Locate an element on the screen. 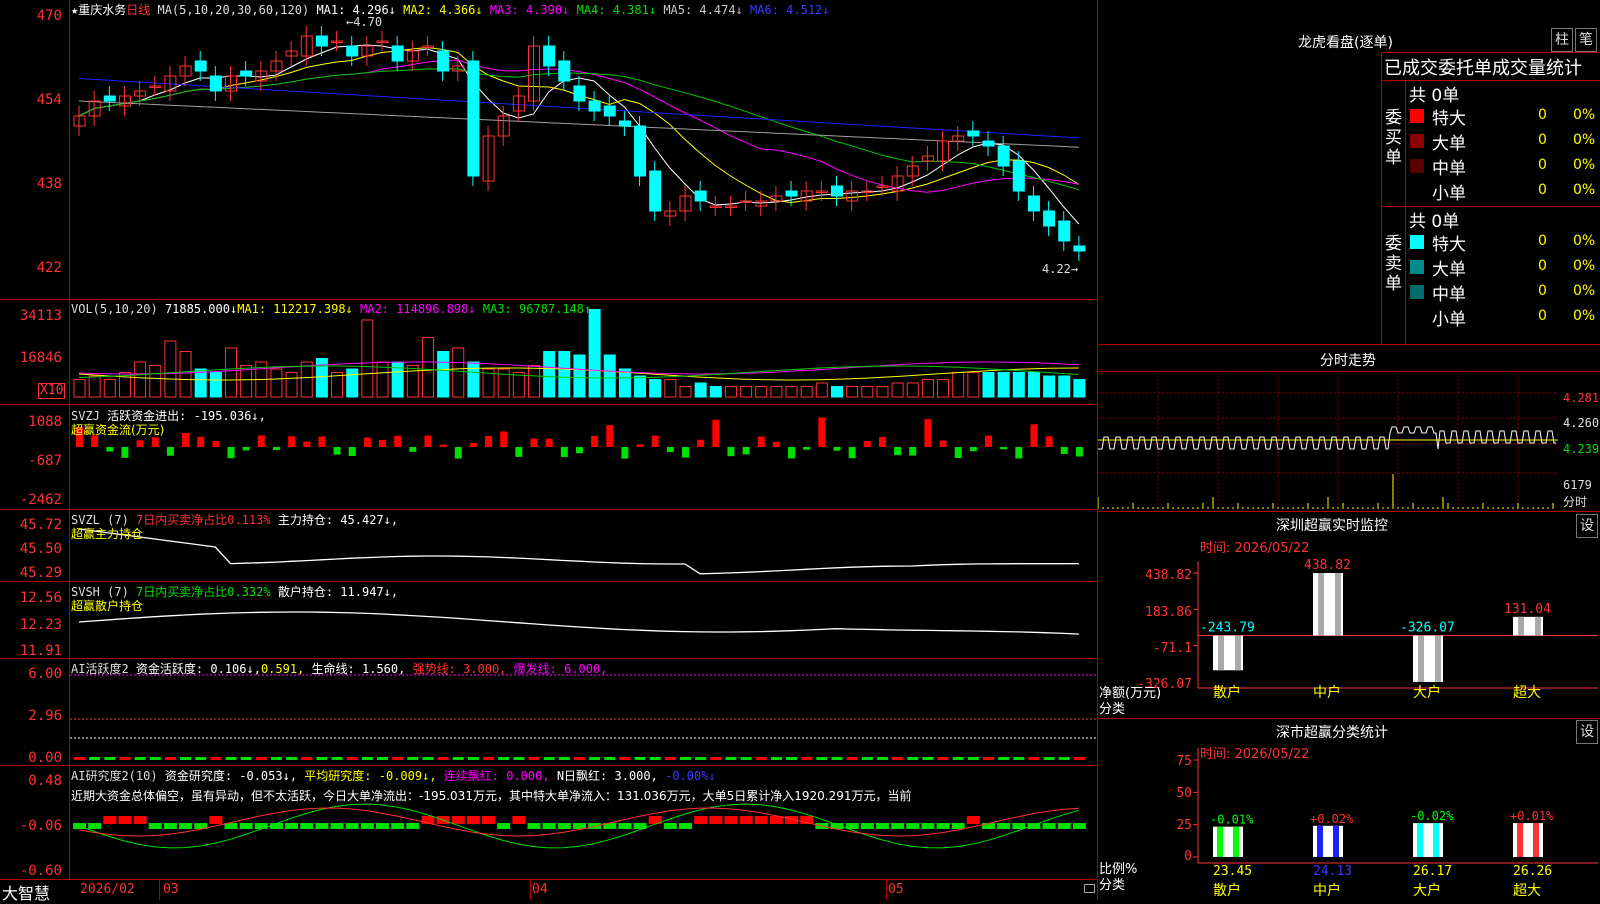 Image resolution: width=1600 pixels, height=904 pixels. vol-axis-tick: 34113 is located at coordinates (40, 316).